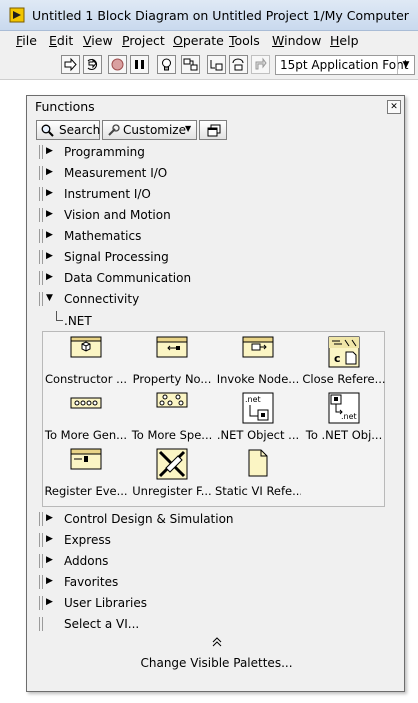 The image size is (418, 703). I want to click on run-continuously-button, so click(92, 64).